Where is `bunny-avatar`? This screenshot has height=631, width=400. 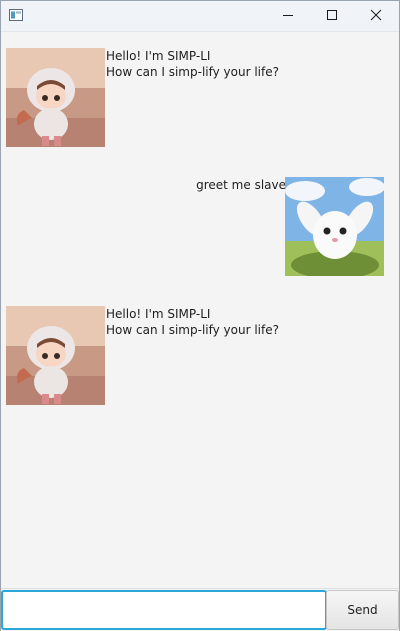
bunny-avatar is located at coordinates (334, 226).